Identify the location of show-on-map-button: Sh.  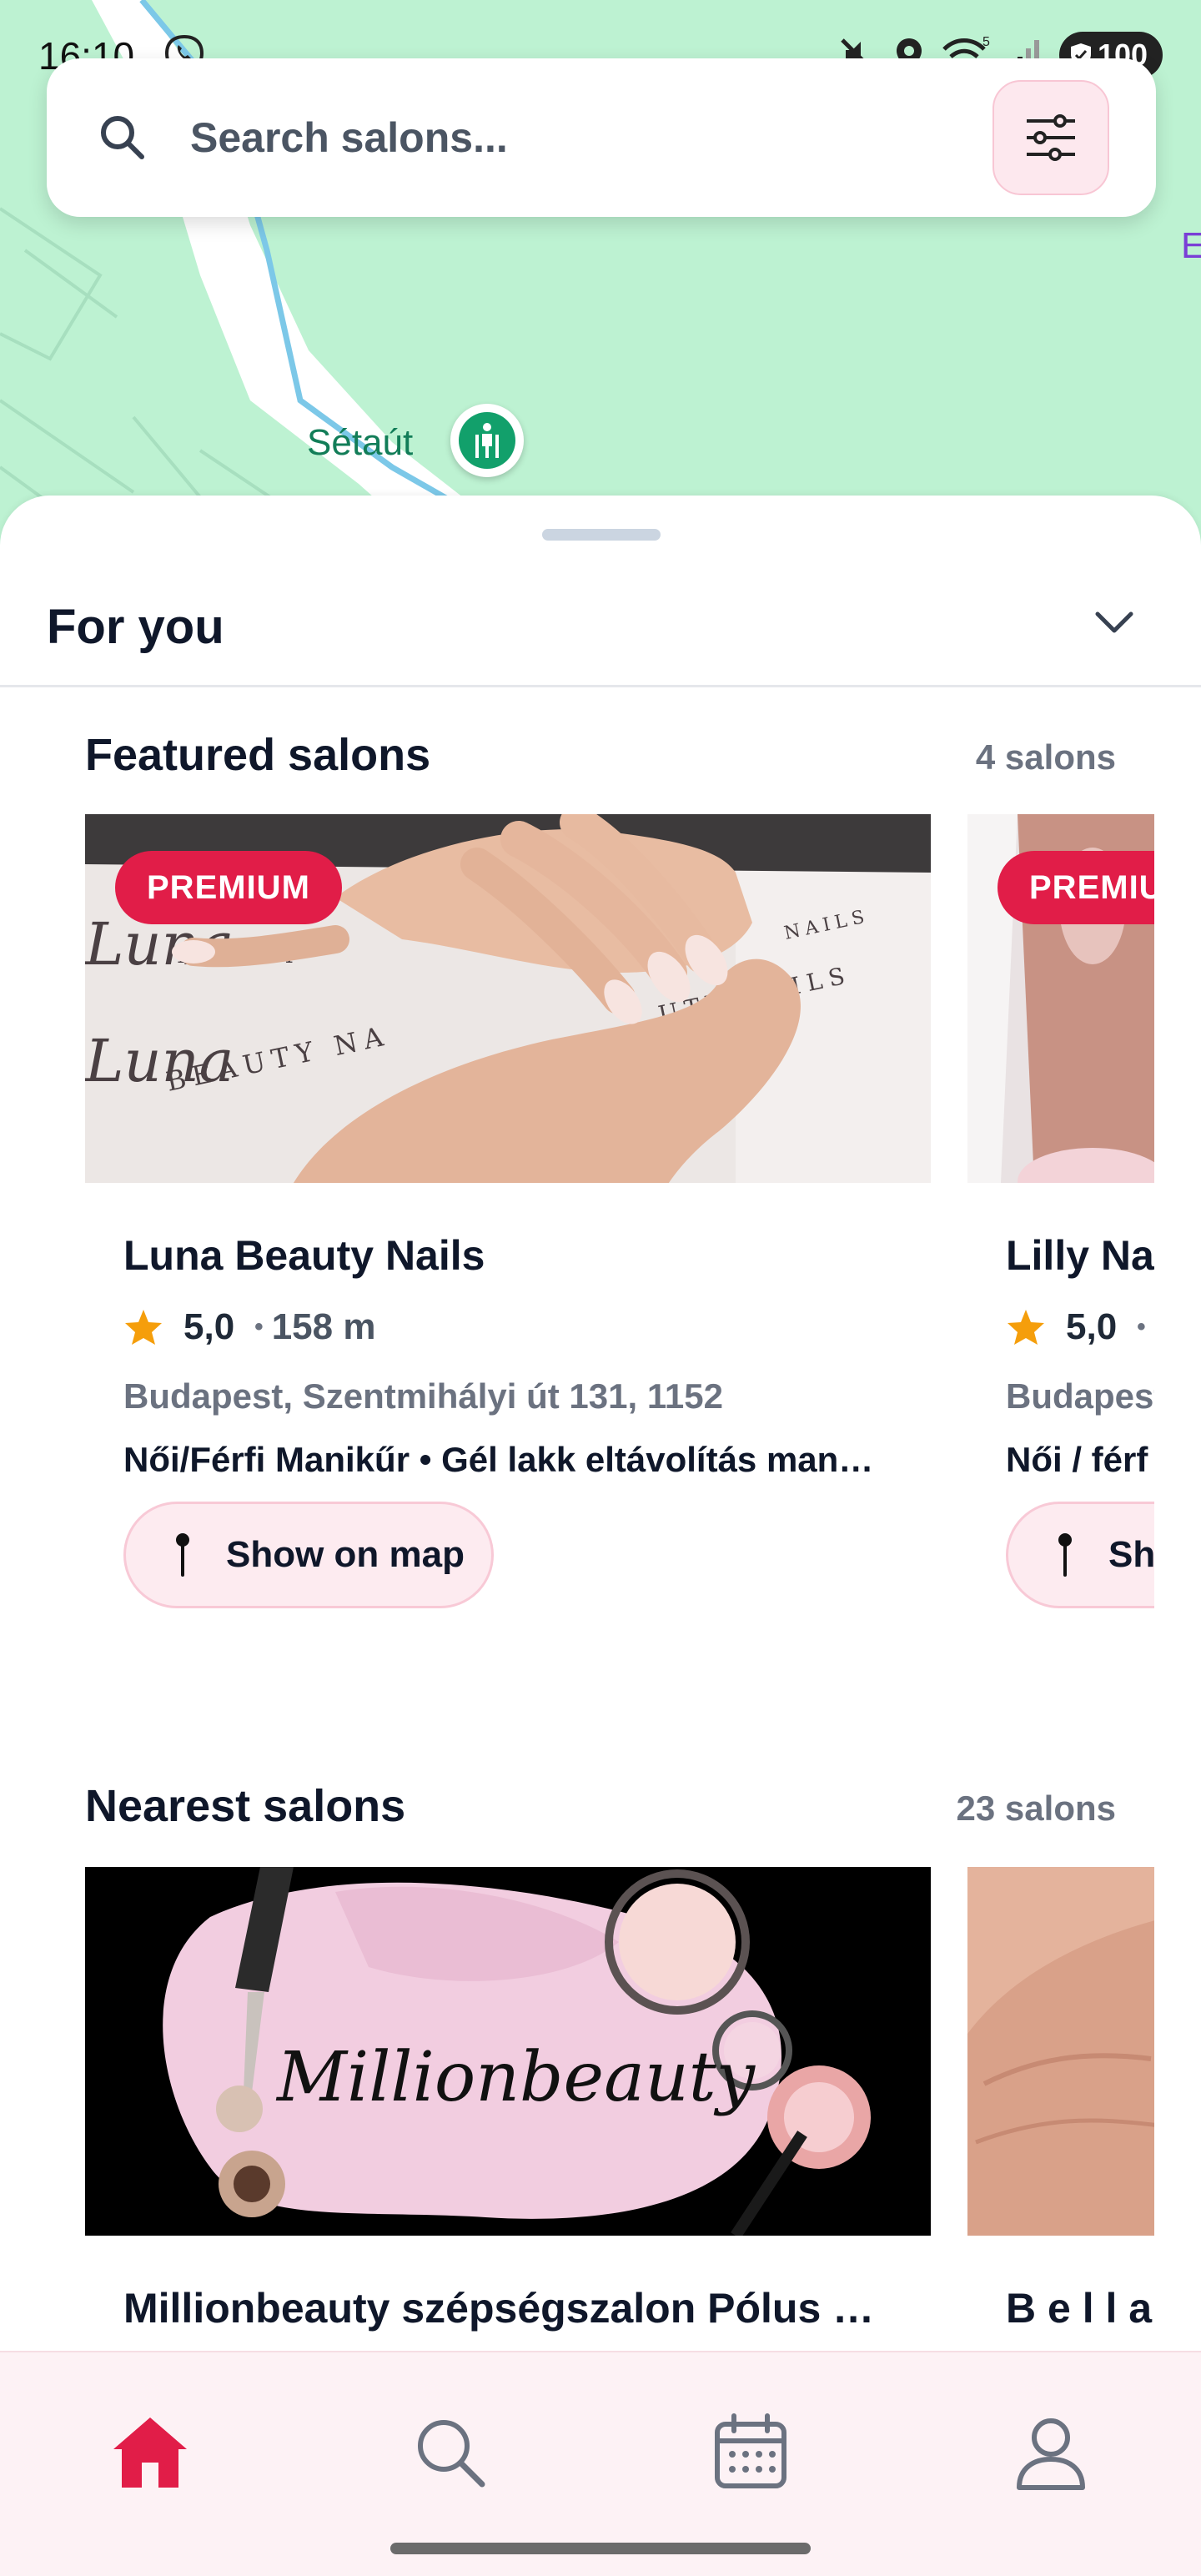
(1080, 1555).